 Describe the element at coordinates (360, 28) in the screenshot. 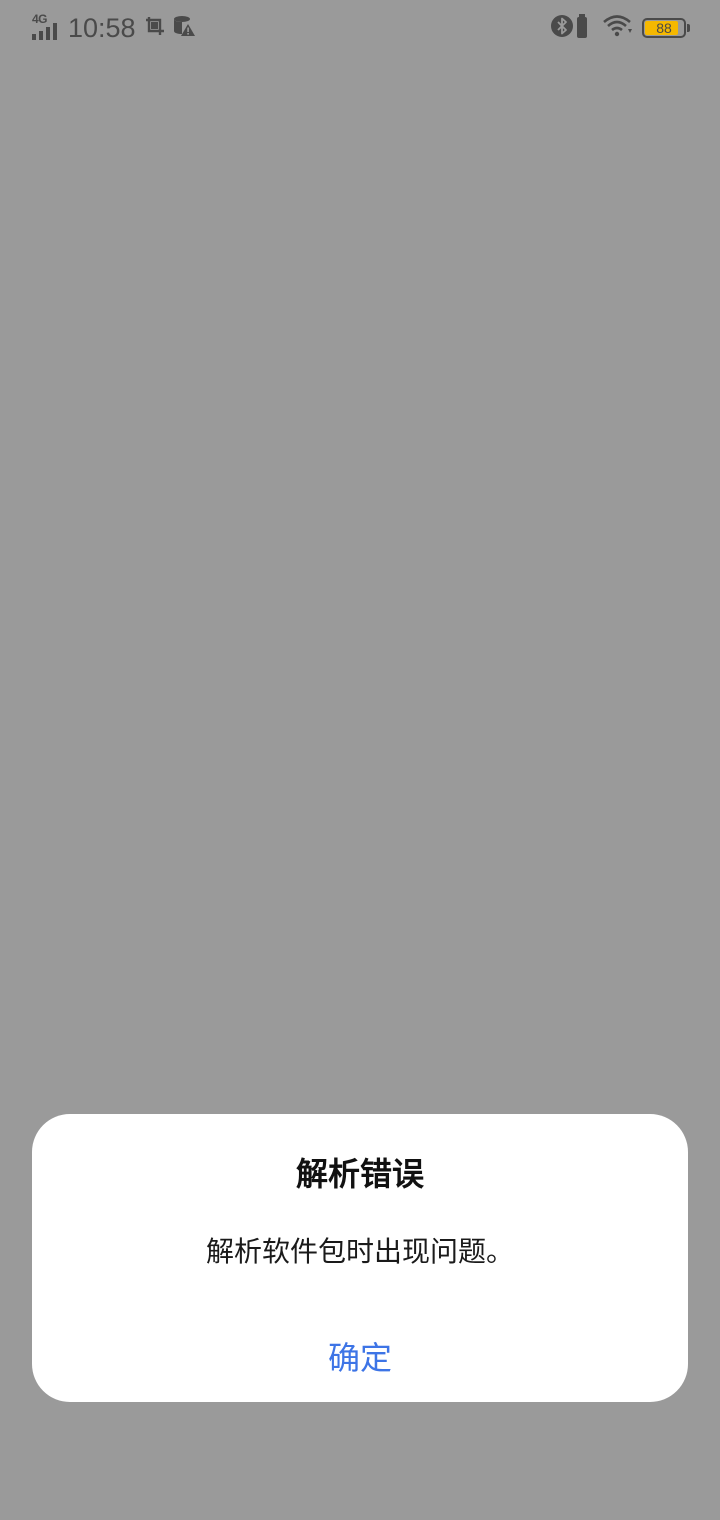

I see `status-bar: 4G 10:58 88` at that location.